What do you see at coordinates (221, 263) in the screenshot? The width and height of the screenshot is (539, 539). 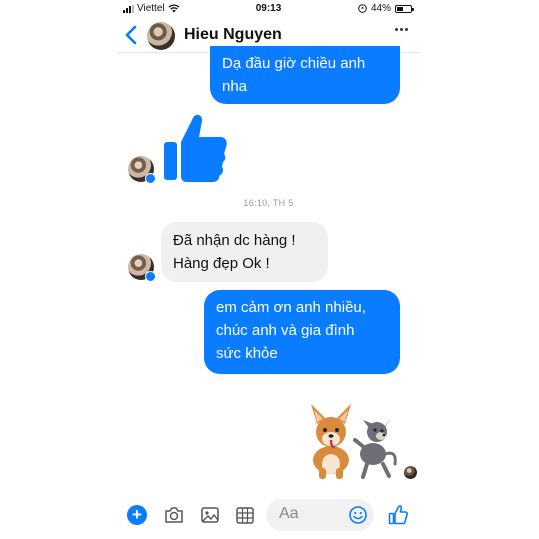 I see `message-line: Hàng đẹp Ok !` at bounding box center [221, 263].